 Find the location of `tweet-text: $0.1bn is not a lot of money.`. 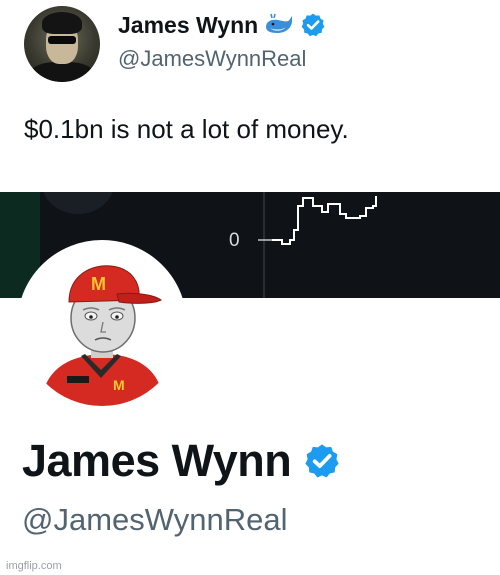

tweet-text: $0.1bn is not a lot of money. is located at coordinates (186, 129).